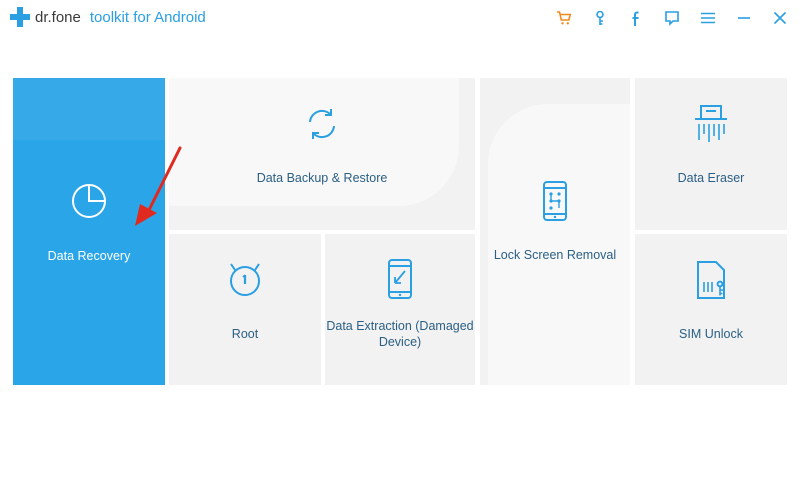 This screenshot has height=479, width=800. What do you see at coordinates (58, 17) in the screenshot?
I see `app-name: dr.fone` at bounding box center [58, 17].